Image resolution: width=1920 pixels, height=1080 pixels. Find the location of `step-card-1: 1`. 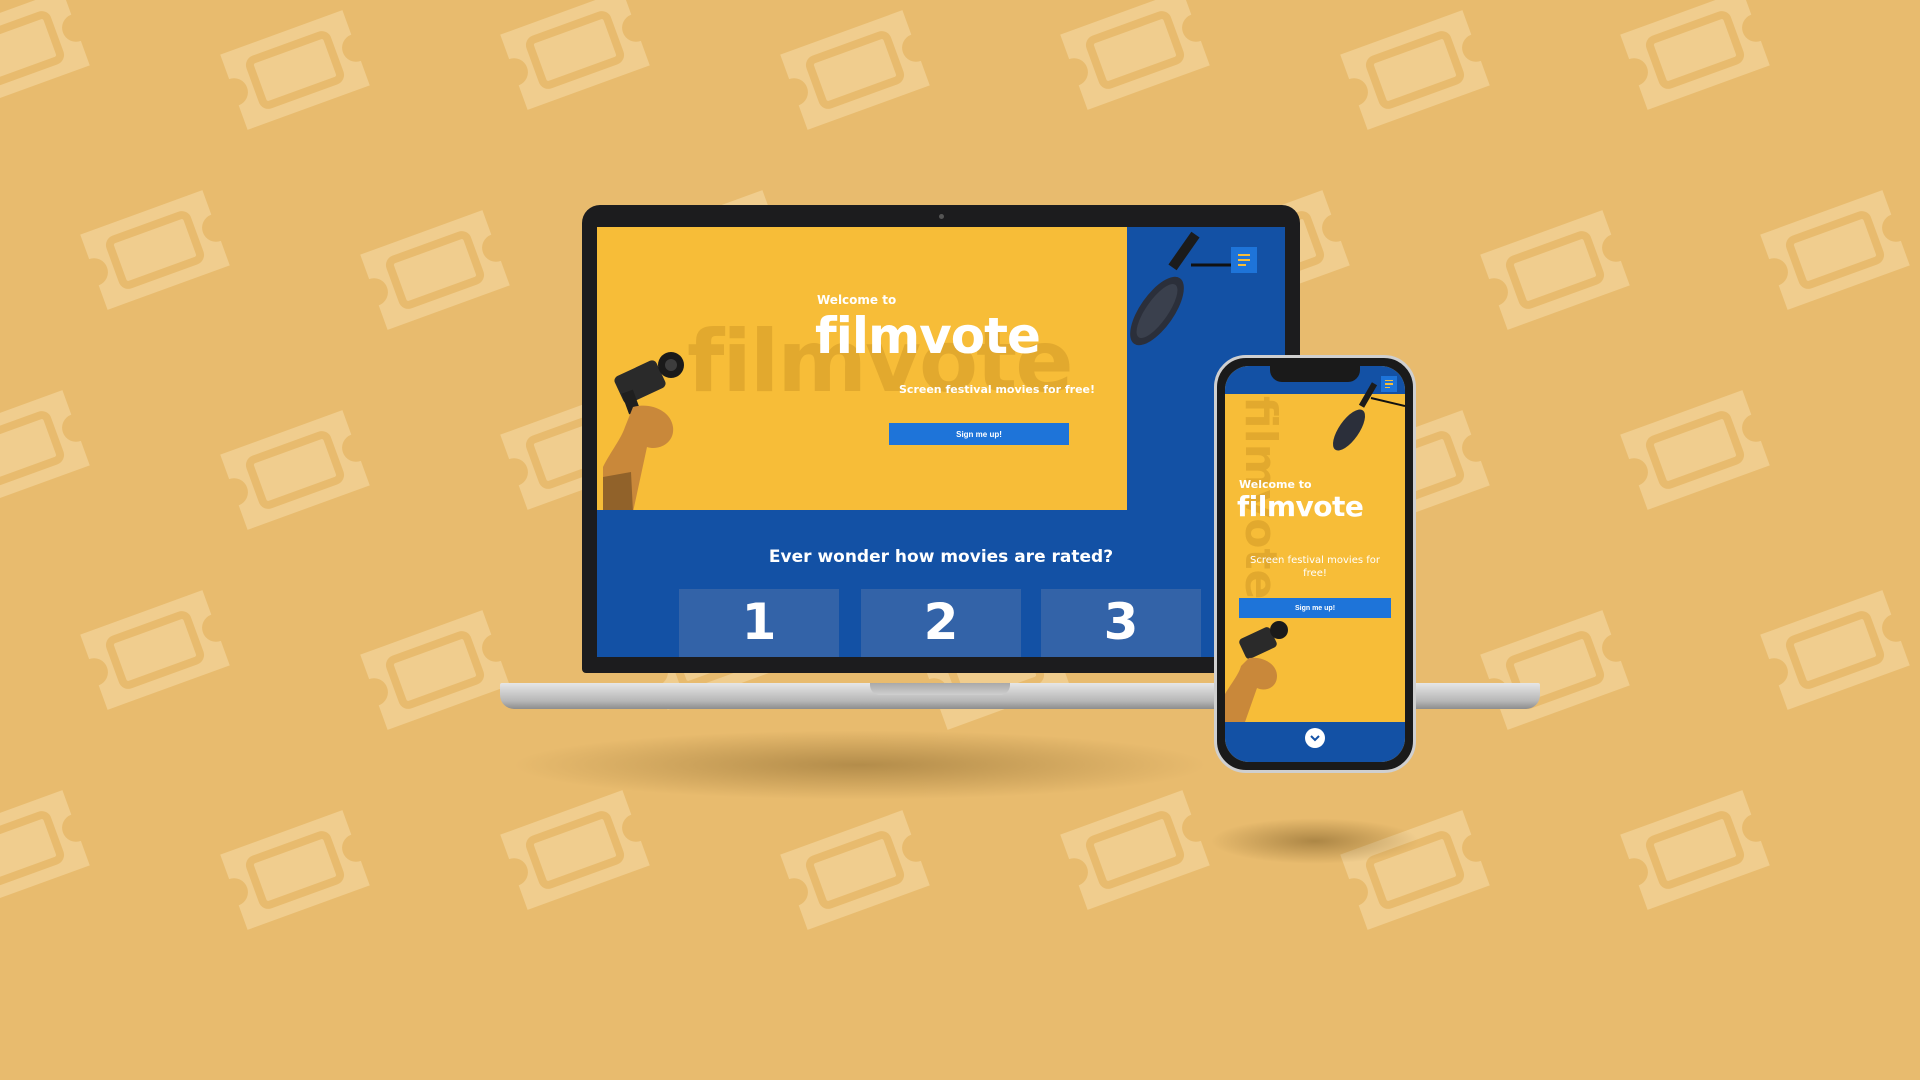

step-card-1: 1 is located at coordinates (759, 623).